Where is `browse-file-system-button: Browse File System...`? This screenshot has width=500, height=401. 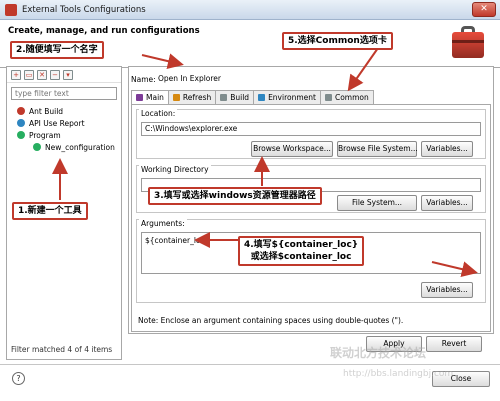
browse-file-system-button: Browse File System... is located at coordinates (377, 149).